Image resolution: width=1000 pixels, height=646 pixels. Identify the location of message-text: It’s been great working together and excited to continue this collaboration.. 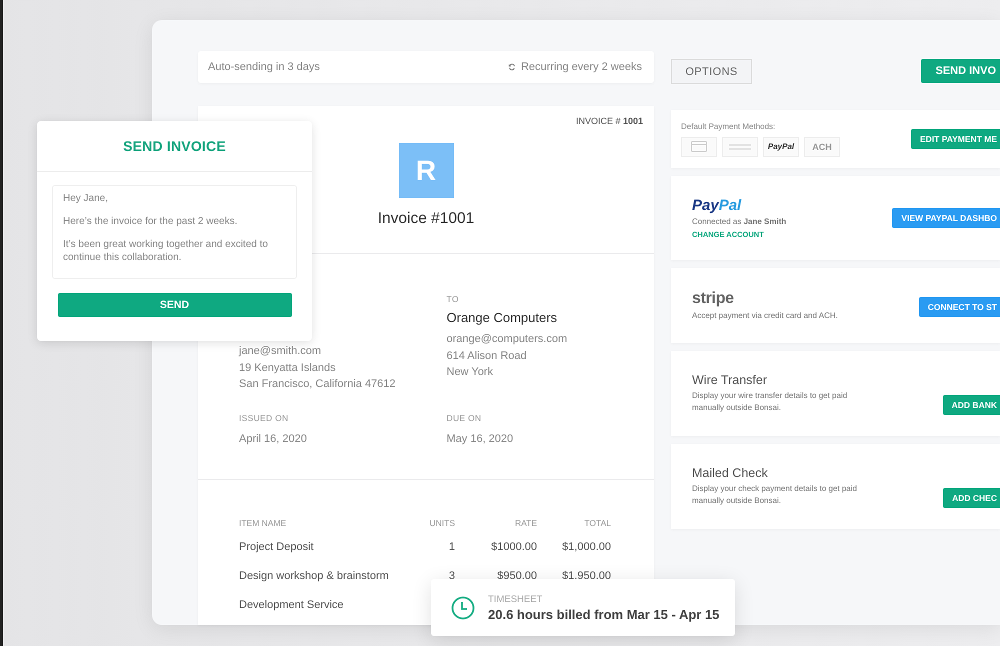
(166, 251).